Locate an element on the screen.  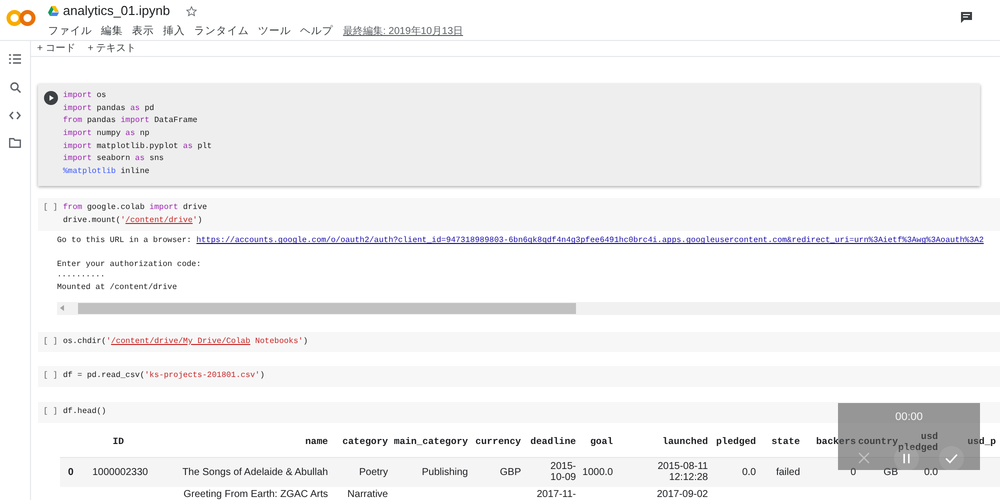
code-line: import numpy as np is located at coordinates (106, 134).